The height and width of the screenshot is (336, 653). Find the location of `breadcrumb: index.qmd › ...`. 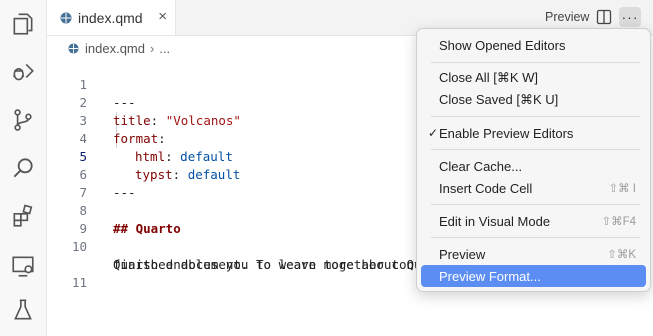

breadcrumb: index.qmd › ... is located at coordinates (119, 48).